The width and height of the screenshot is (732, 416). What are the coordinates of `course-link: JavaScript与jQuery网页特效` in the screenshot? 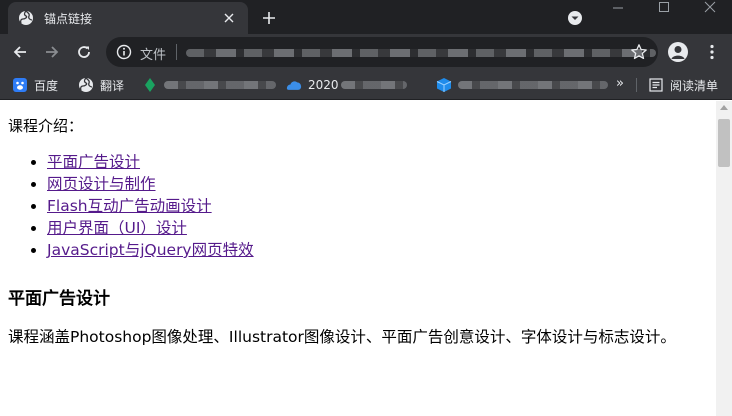 It's located at (150, 250).